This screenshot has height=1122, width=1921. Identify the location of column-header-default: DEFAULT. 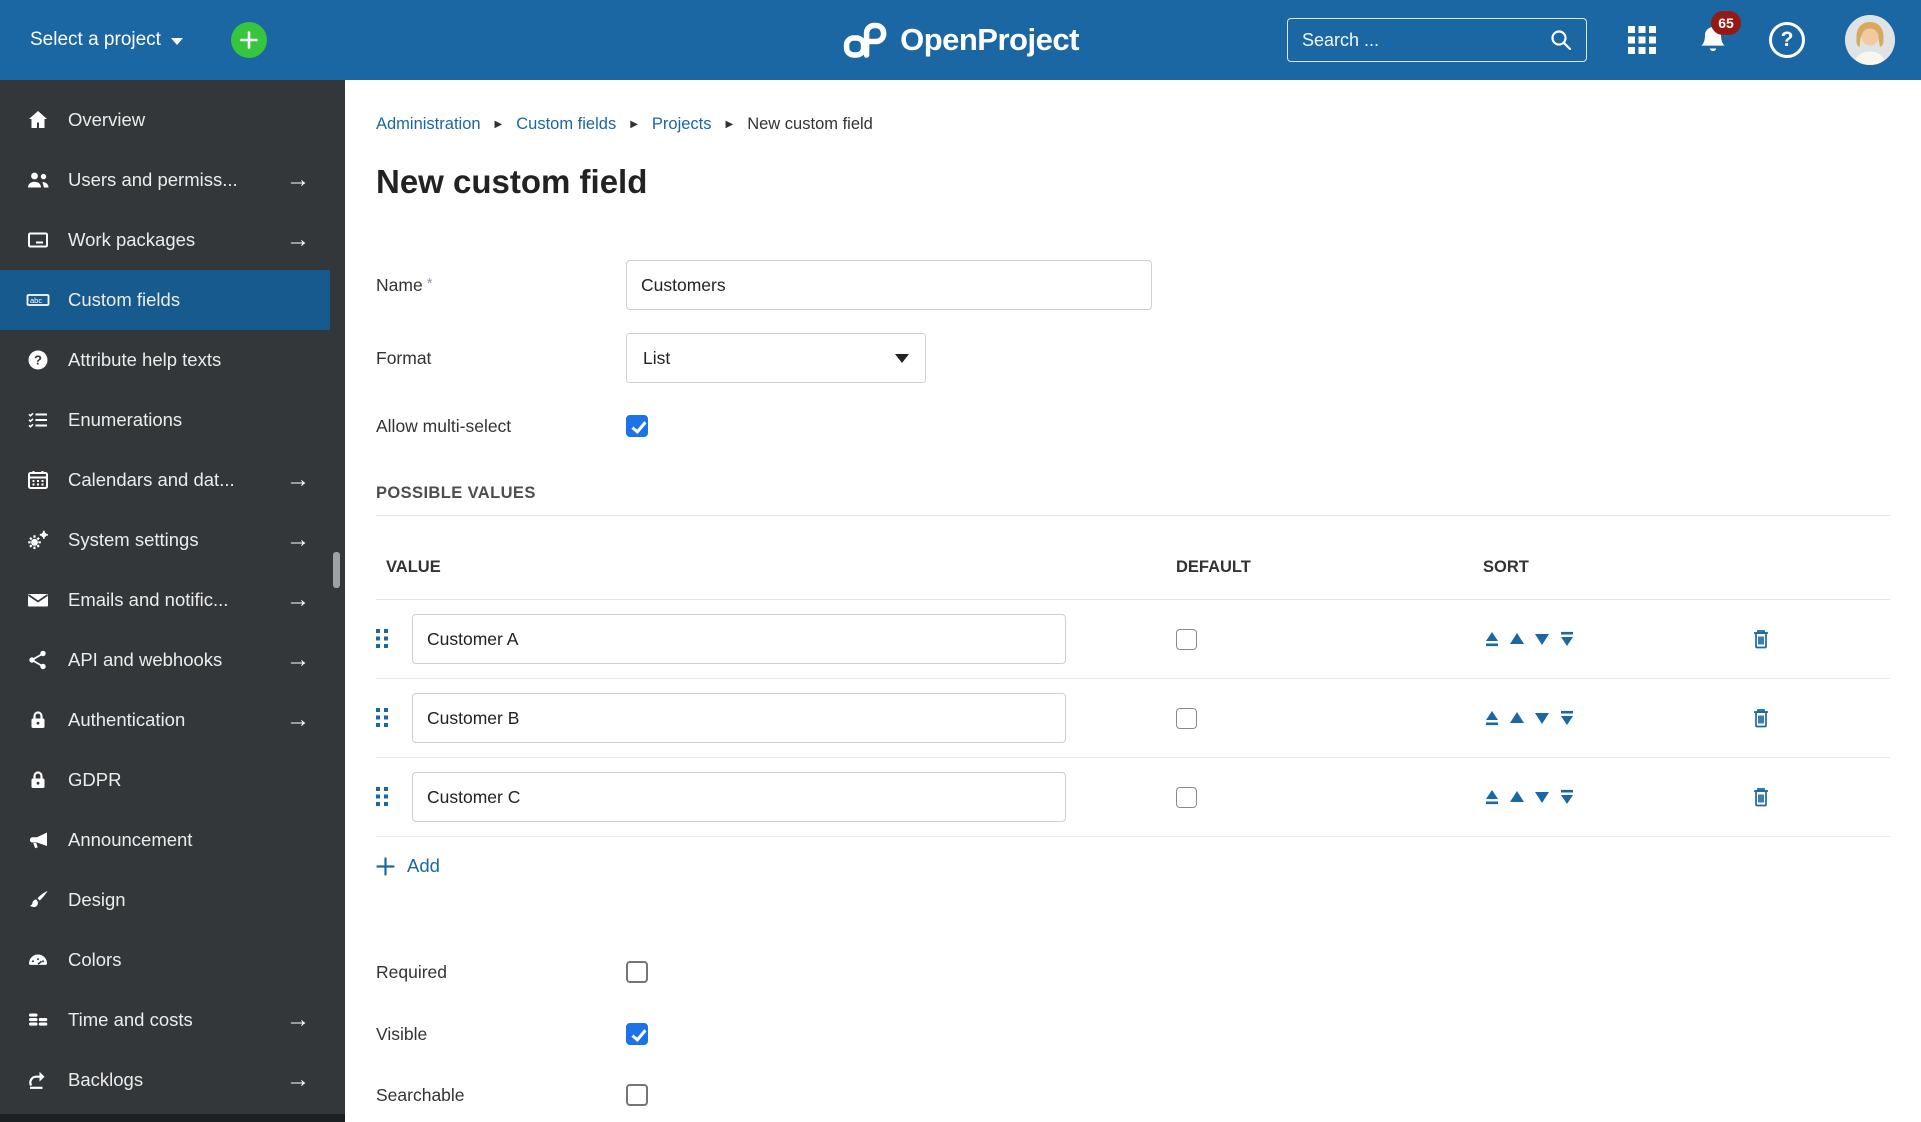
(1213, 567).